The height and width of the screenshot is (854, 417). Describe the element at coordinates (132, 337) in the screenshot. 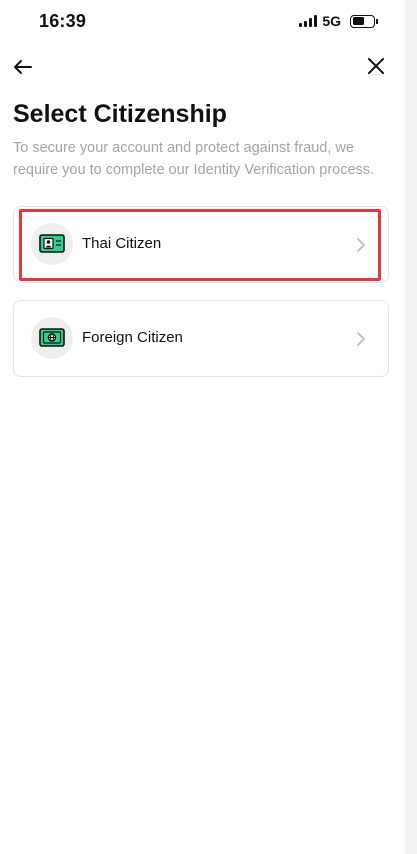

I see `foreign-citizen-label: Foreign Citizen` at that location.